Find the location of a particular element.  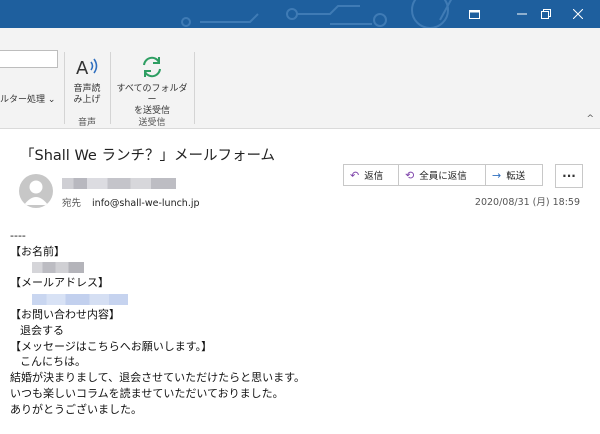

send-receive-all-button: すべてのフォルダー を送受信 is located at coordinates (152, 85).